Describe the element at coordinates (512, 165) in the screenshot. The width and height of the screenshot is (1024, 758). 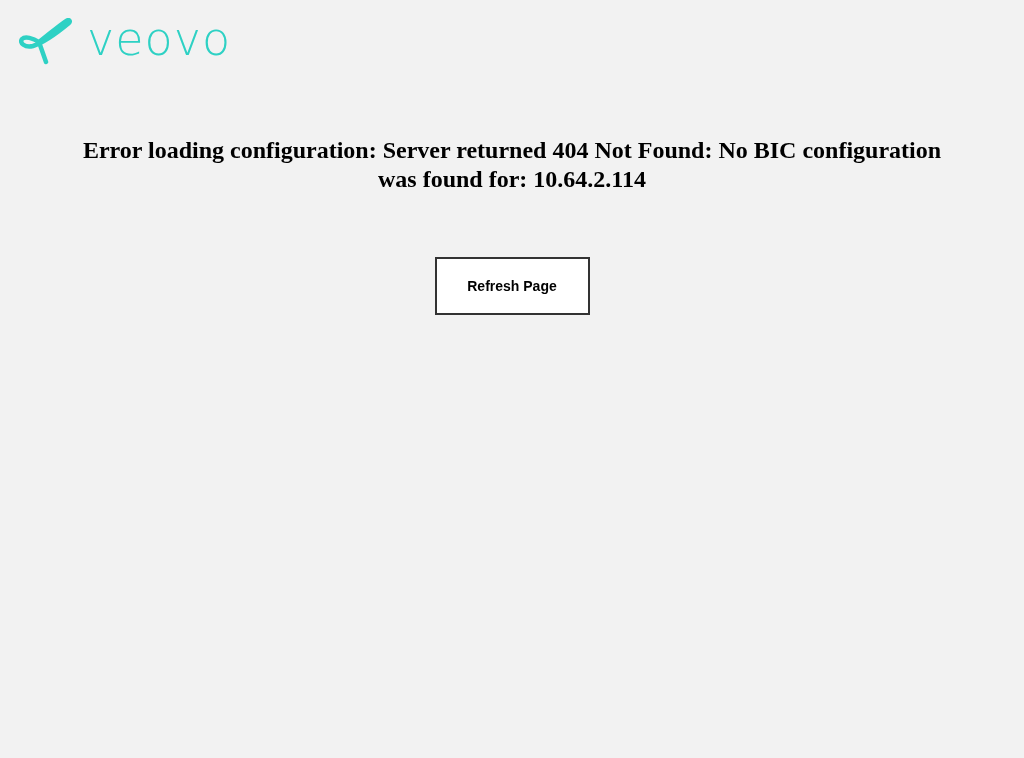
I see `error-message: Error loading configuration: Server returned 404 Not Found: No BIC configuration was found for: 10.64.2.114` at that location.